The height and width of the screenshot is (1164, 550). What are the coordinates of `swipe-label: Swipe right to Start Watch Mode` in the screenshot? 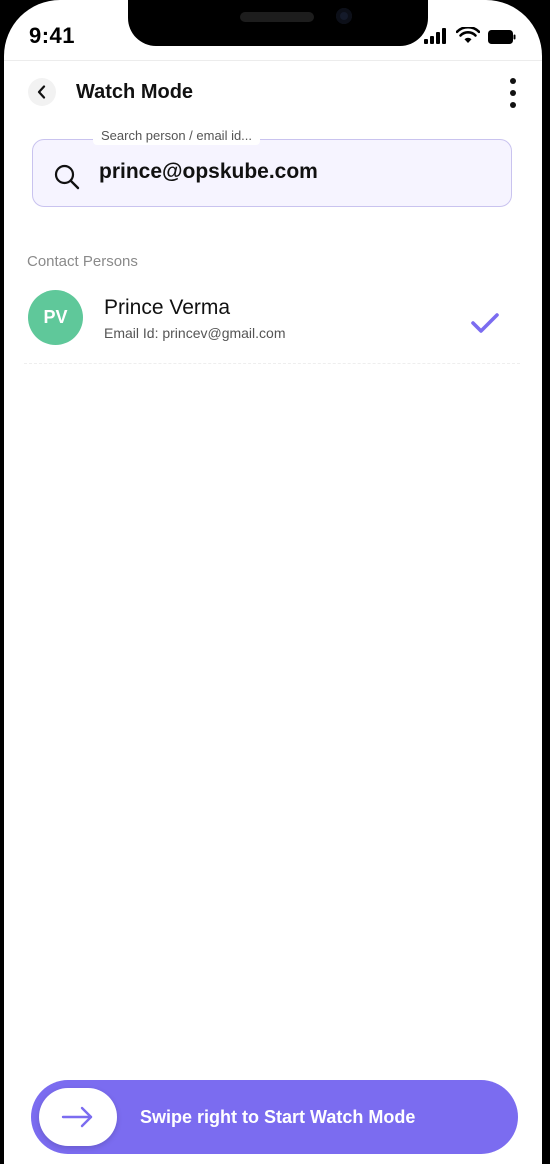 It's located at (278, 1117).